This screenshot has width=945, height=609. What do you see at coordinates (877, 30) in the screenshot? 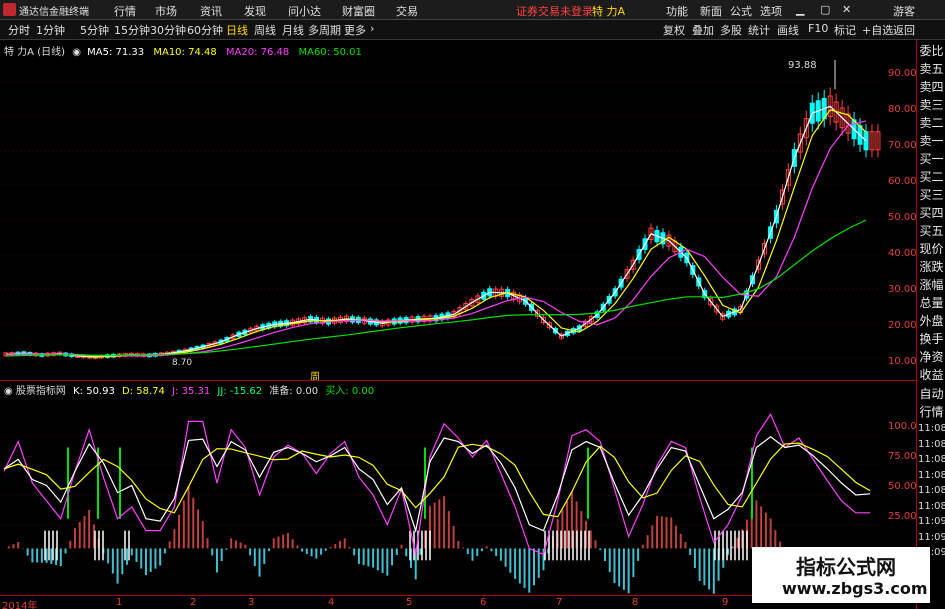
I see `tool-zixuan: +自选` at bounding box center [877, 30].